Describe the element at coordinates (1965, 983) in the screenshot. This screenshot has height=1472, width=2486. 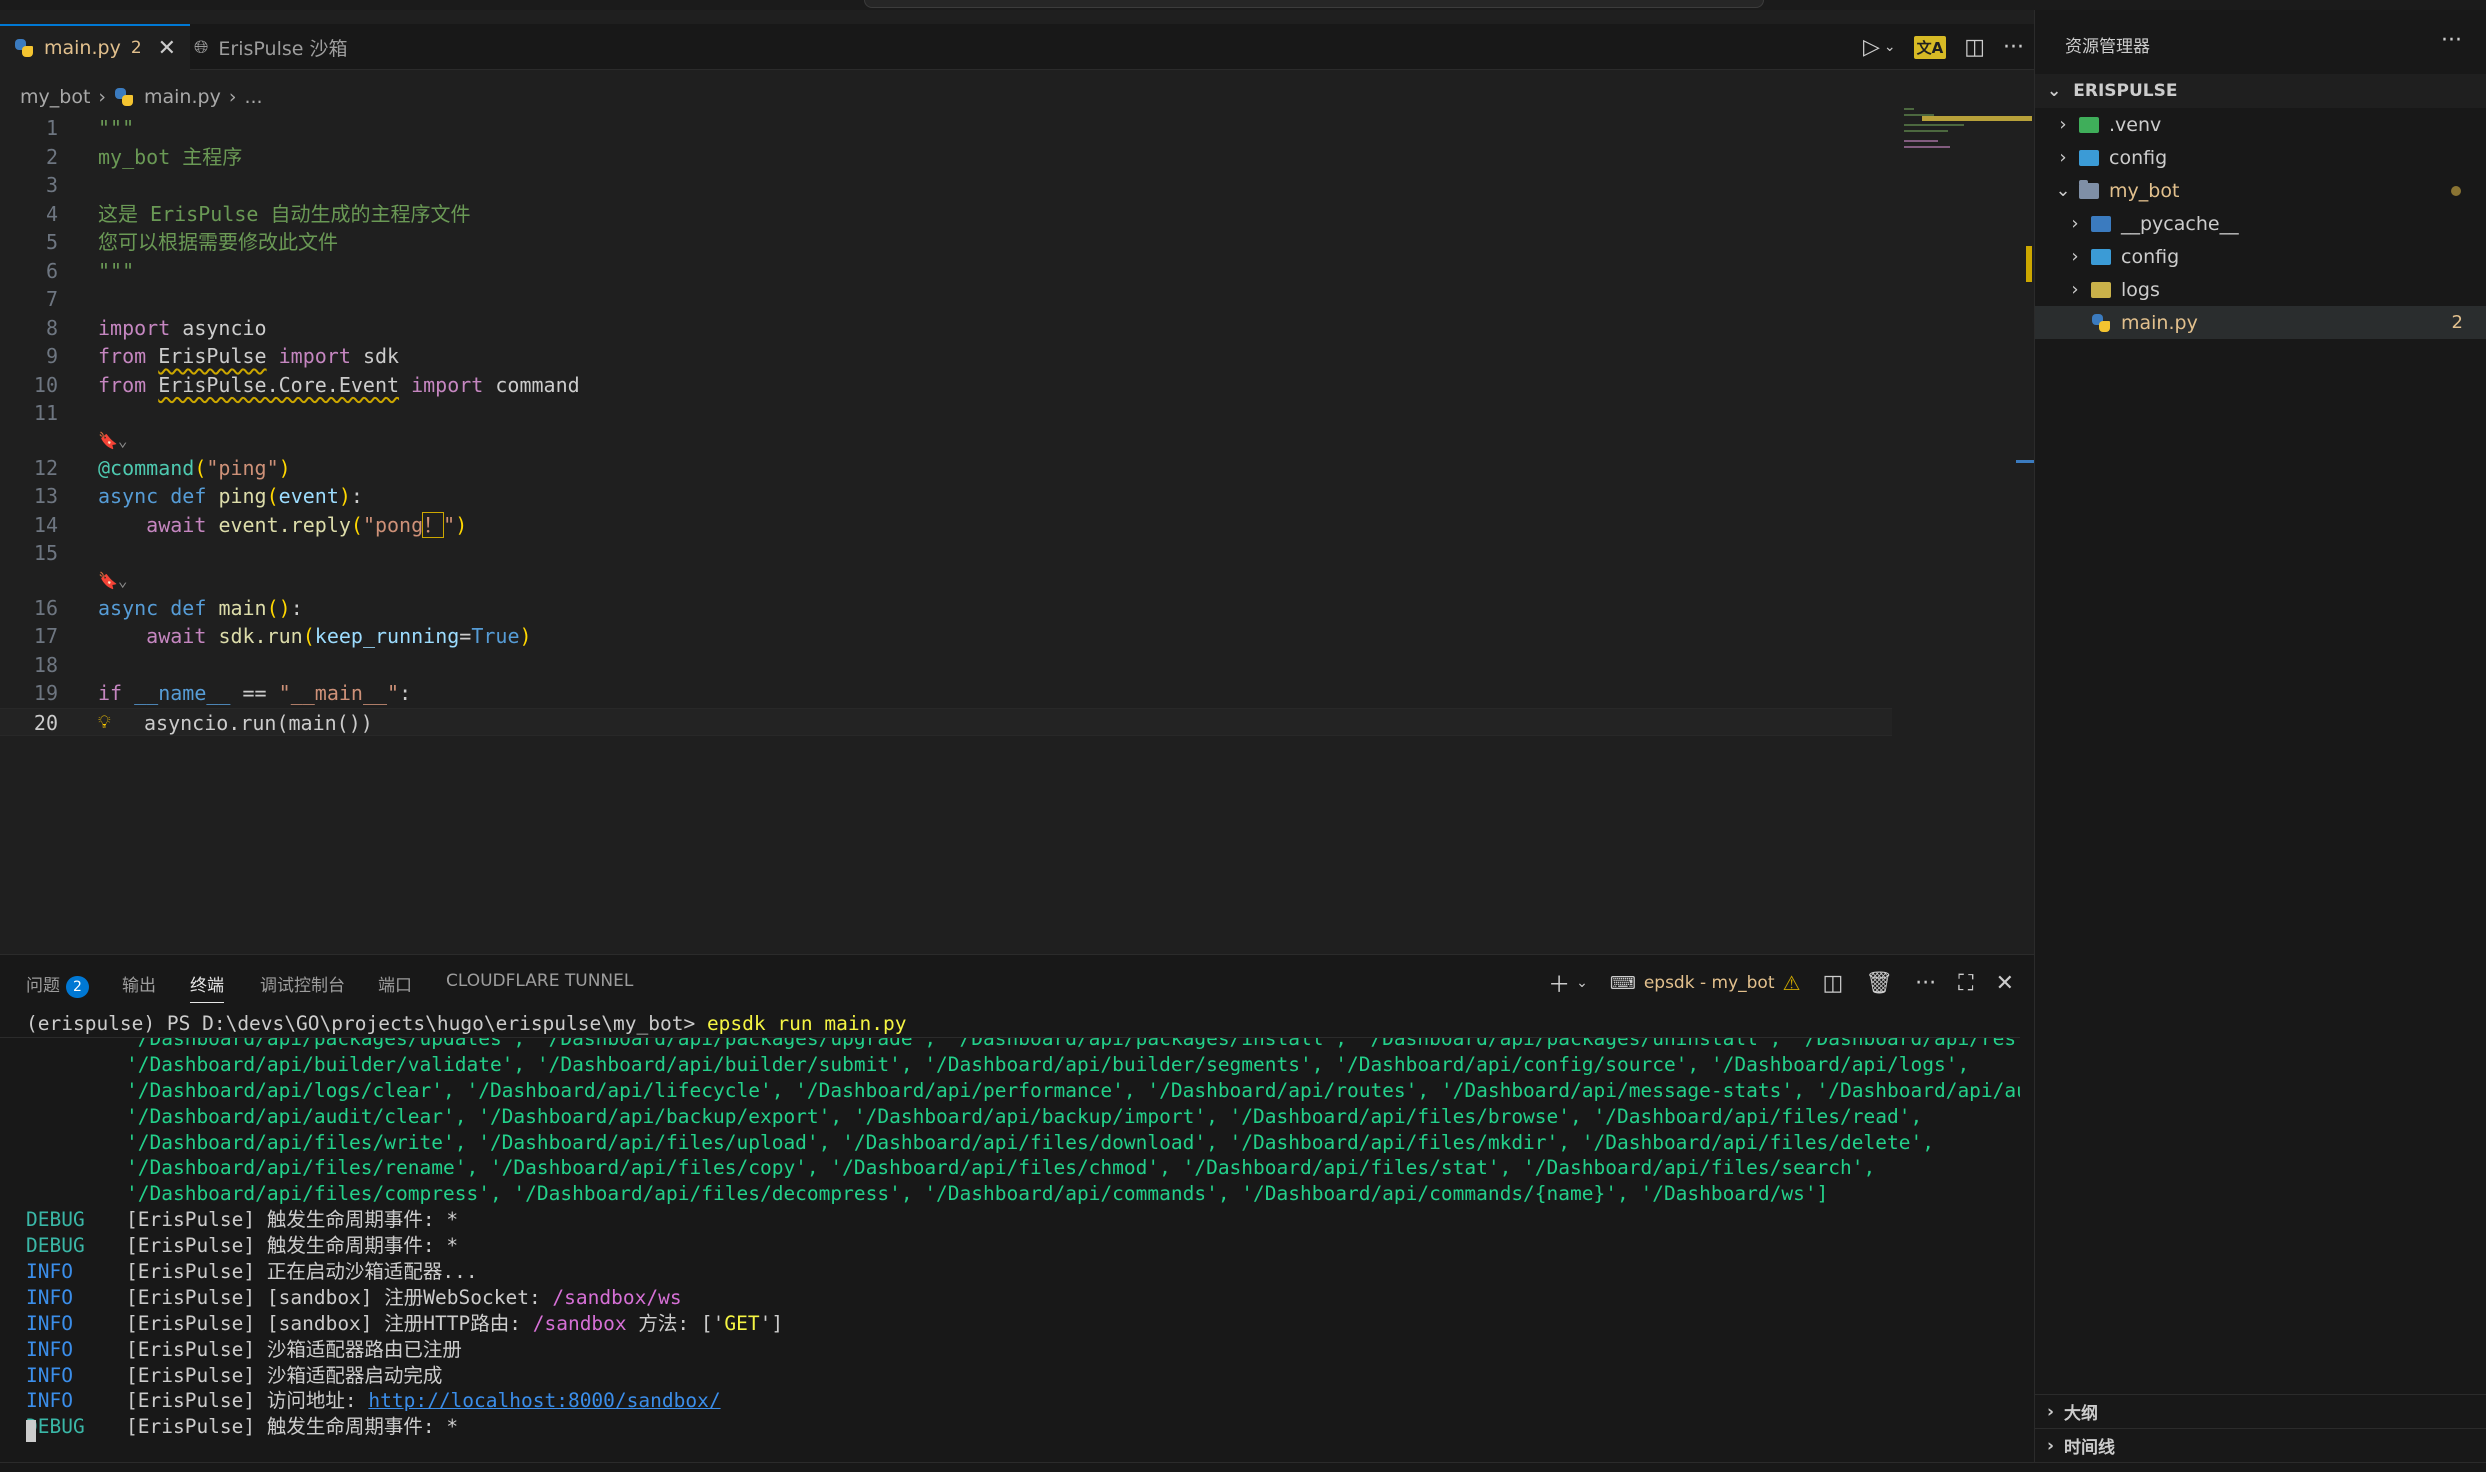
I see `maximize-icon: ⛶` at that location.